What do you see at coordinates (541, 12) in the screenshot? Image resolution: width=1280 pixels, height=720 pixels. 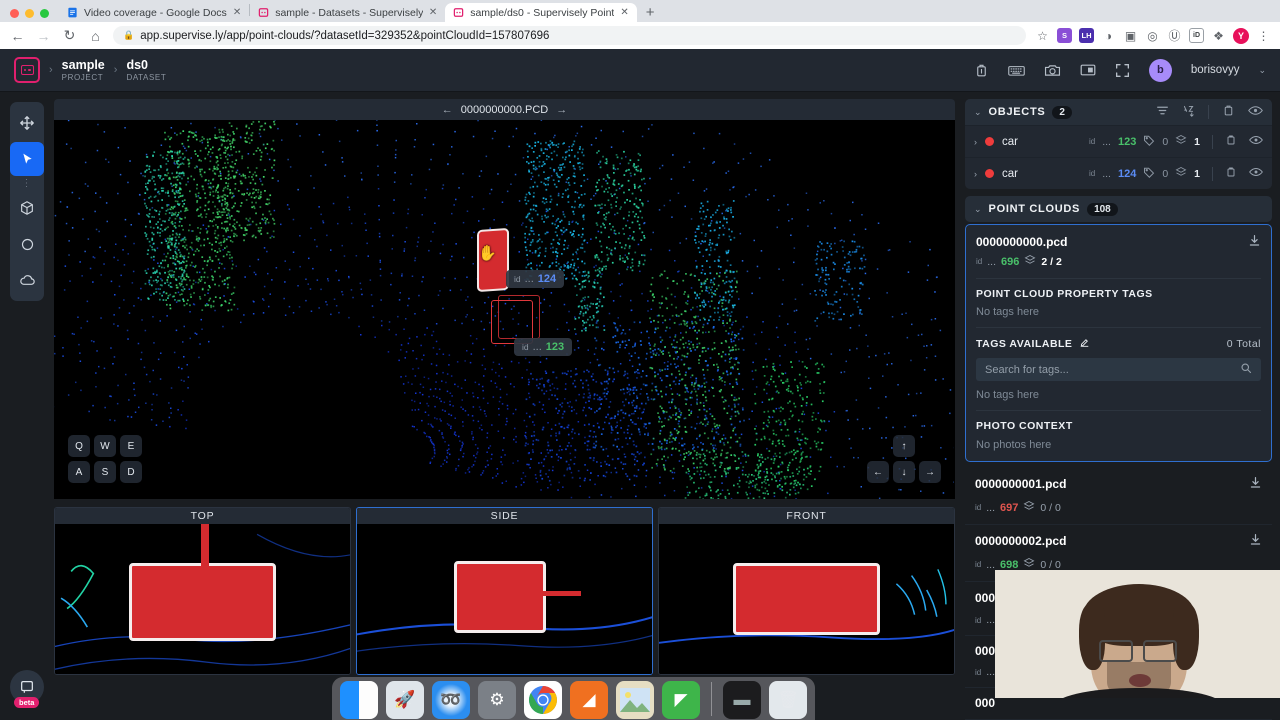 I see `browser-tab-2: sample/ds0 - Supervisely Point ✕` at bounding box center [541, 12].